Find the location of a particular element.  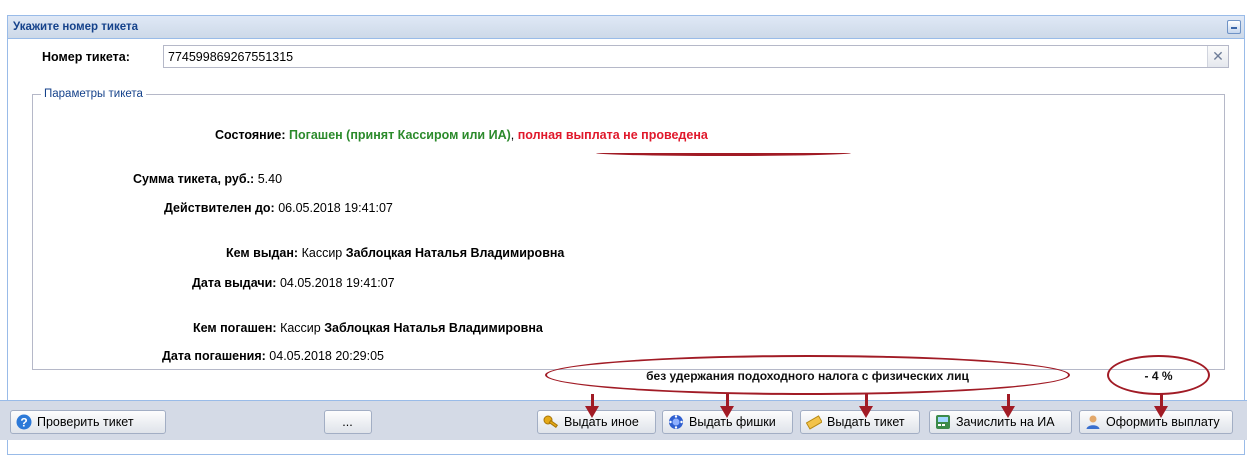

redeem-date-field: Дата погашения: 04.05.2018 20:29:05 is located at coordinates (273, 356).